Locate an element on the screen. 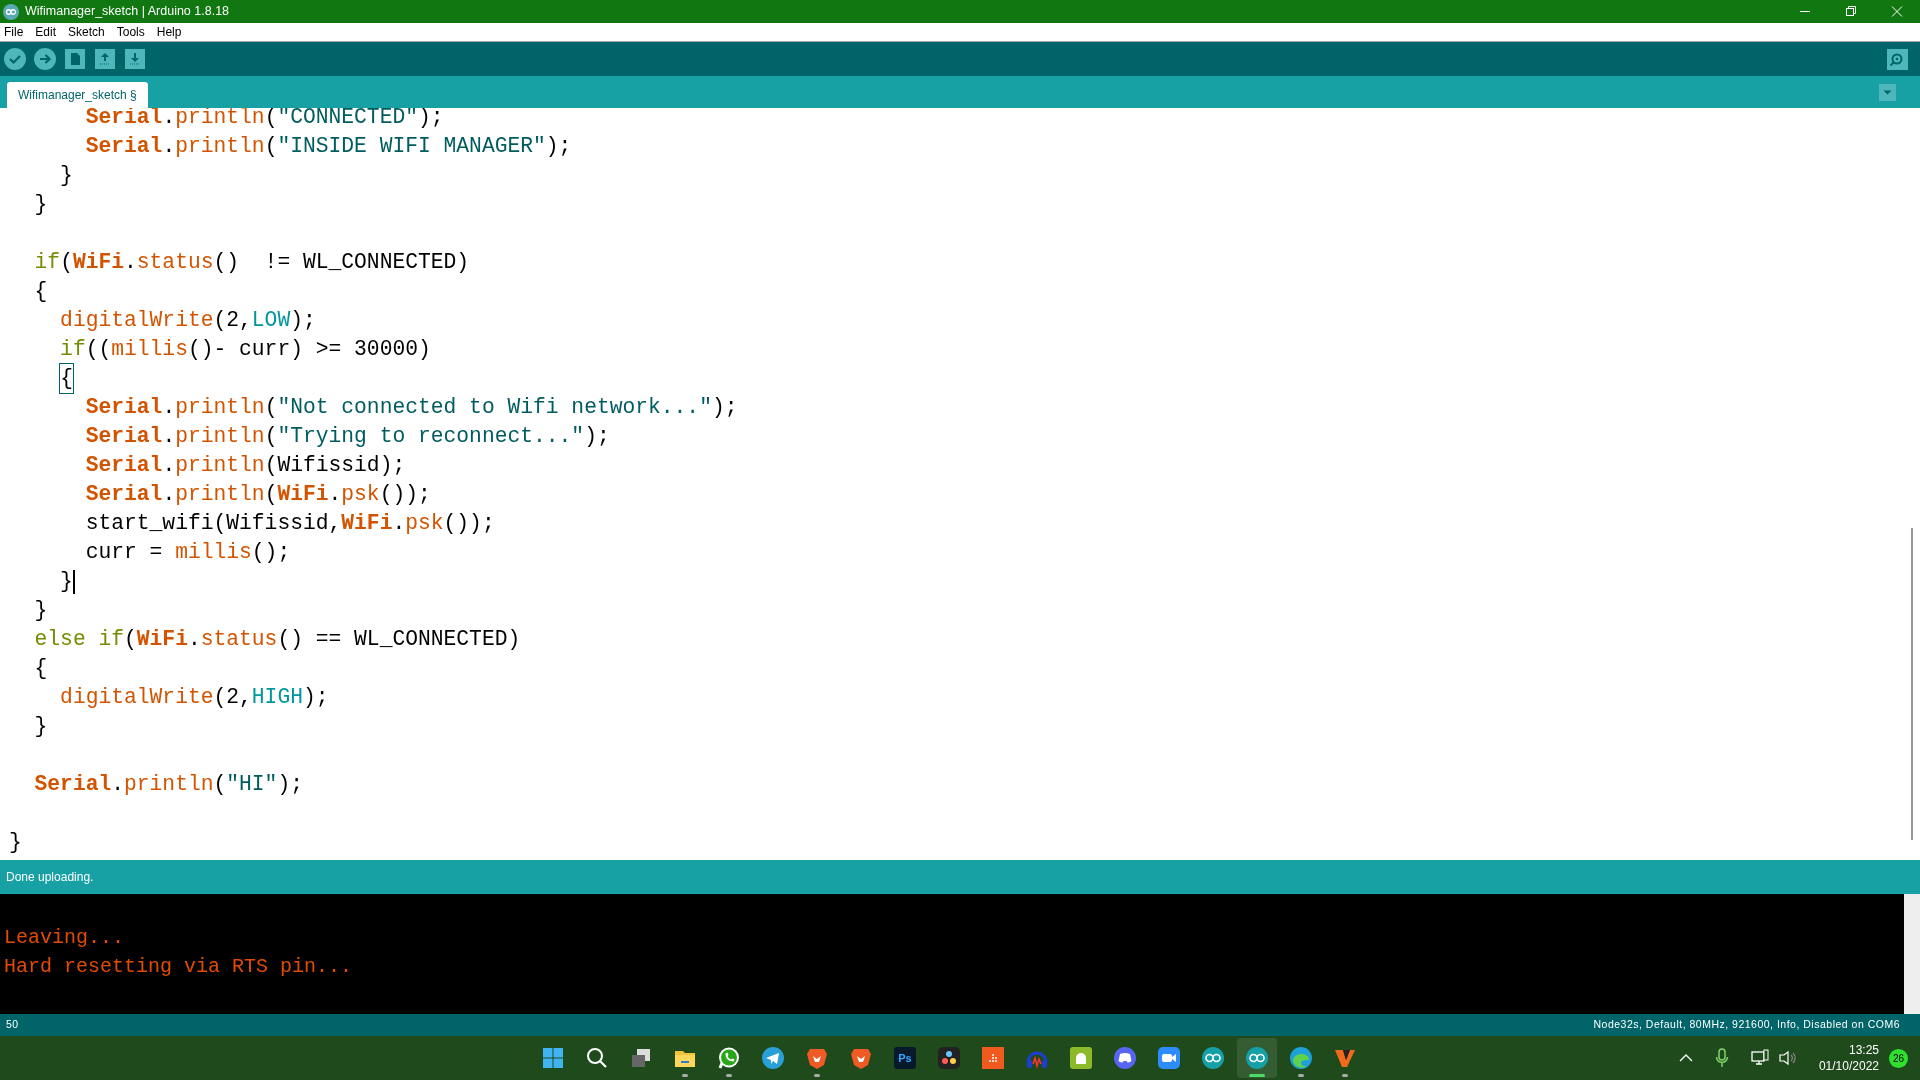 The image size is (1920, 1080). ps-taskbar-button: Ps is located at coordinates (905, 1058).